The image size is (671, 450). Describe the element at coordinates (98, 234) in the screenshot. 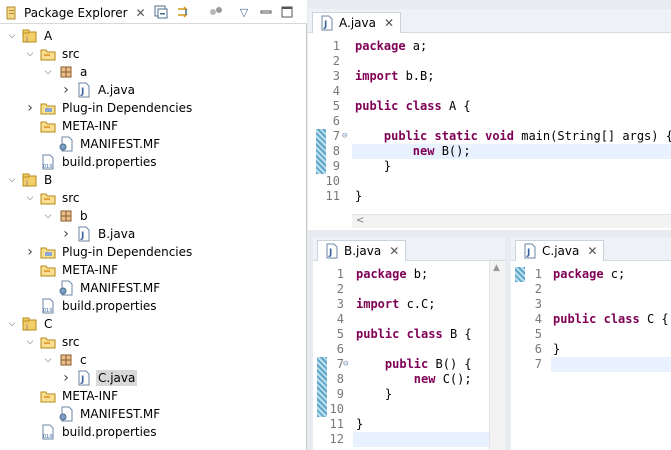

I see `tree-item: › J B.java` at that location.